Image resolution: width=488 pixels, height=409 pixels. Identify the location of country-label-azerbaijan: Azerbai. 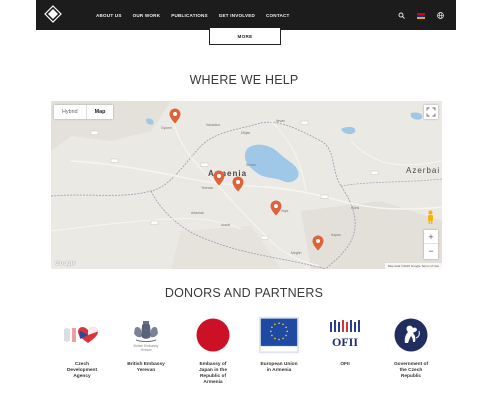
(423, 170).